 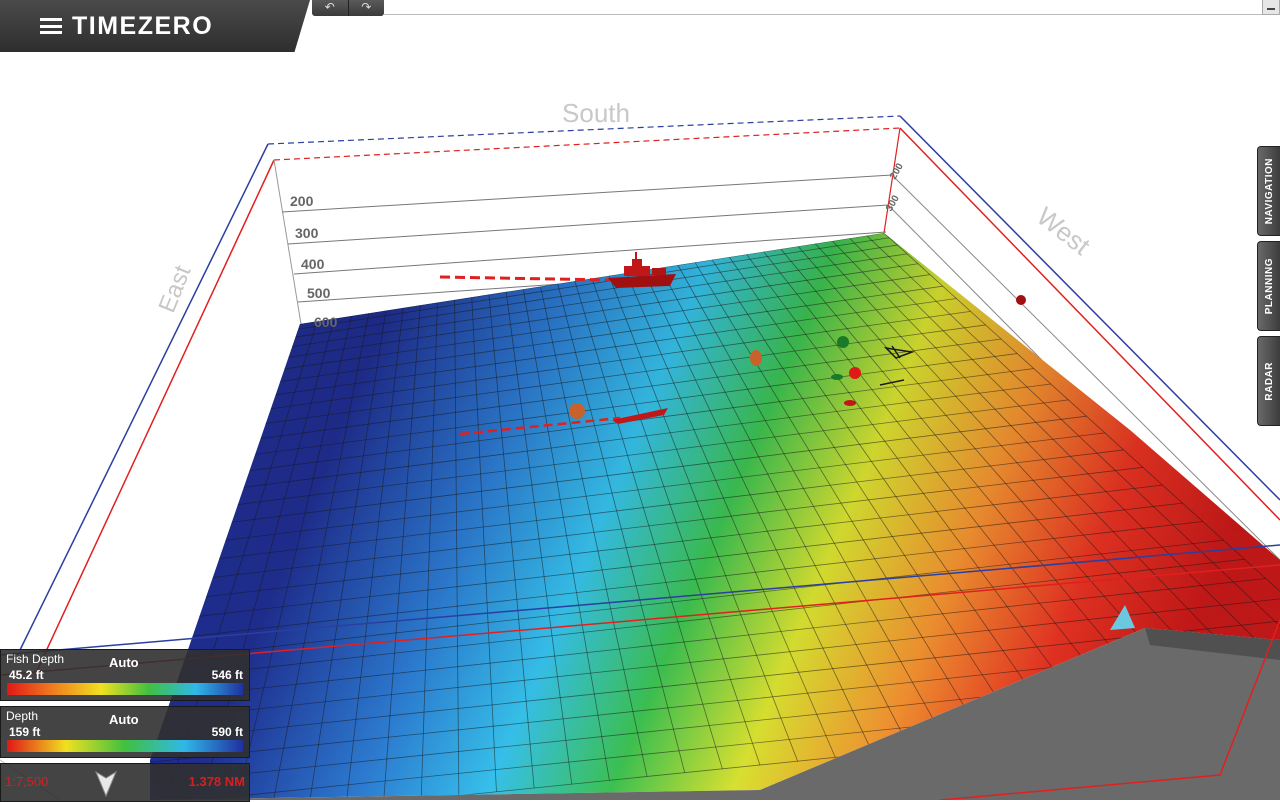 What do you see at coordinates (227, 732) in the screenshot?
I see `legend-max-value: 590 ft` at bounding box center [227, 732].